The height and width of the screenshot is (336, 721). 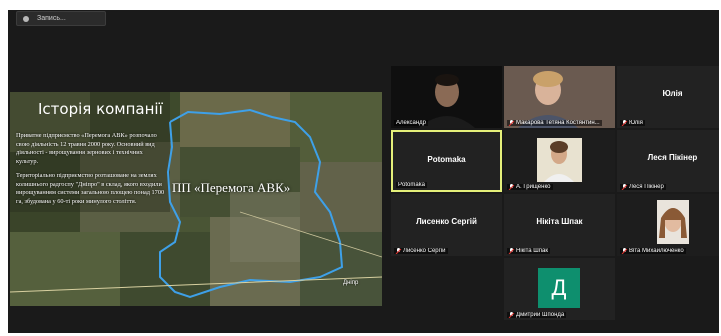 I want to click on participant-tile: Лисенко Сергій Лисенко Сергій, so click(x=446, y=225).